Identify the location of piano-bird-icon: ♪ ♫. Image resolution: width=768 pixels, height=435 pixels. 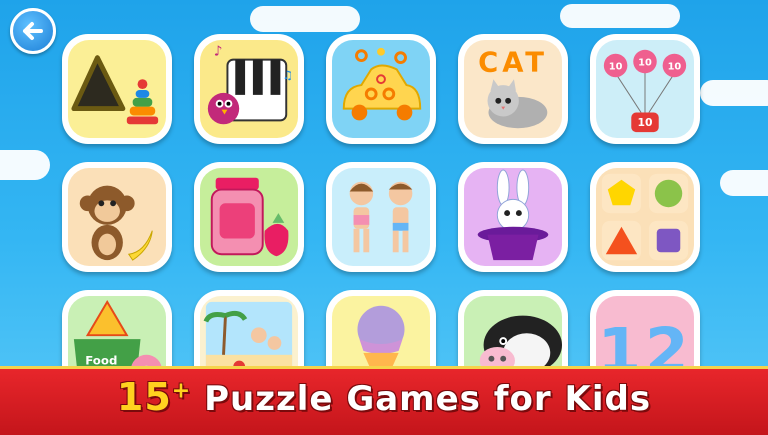
(250, 84).